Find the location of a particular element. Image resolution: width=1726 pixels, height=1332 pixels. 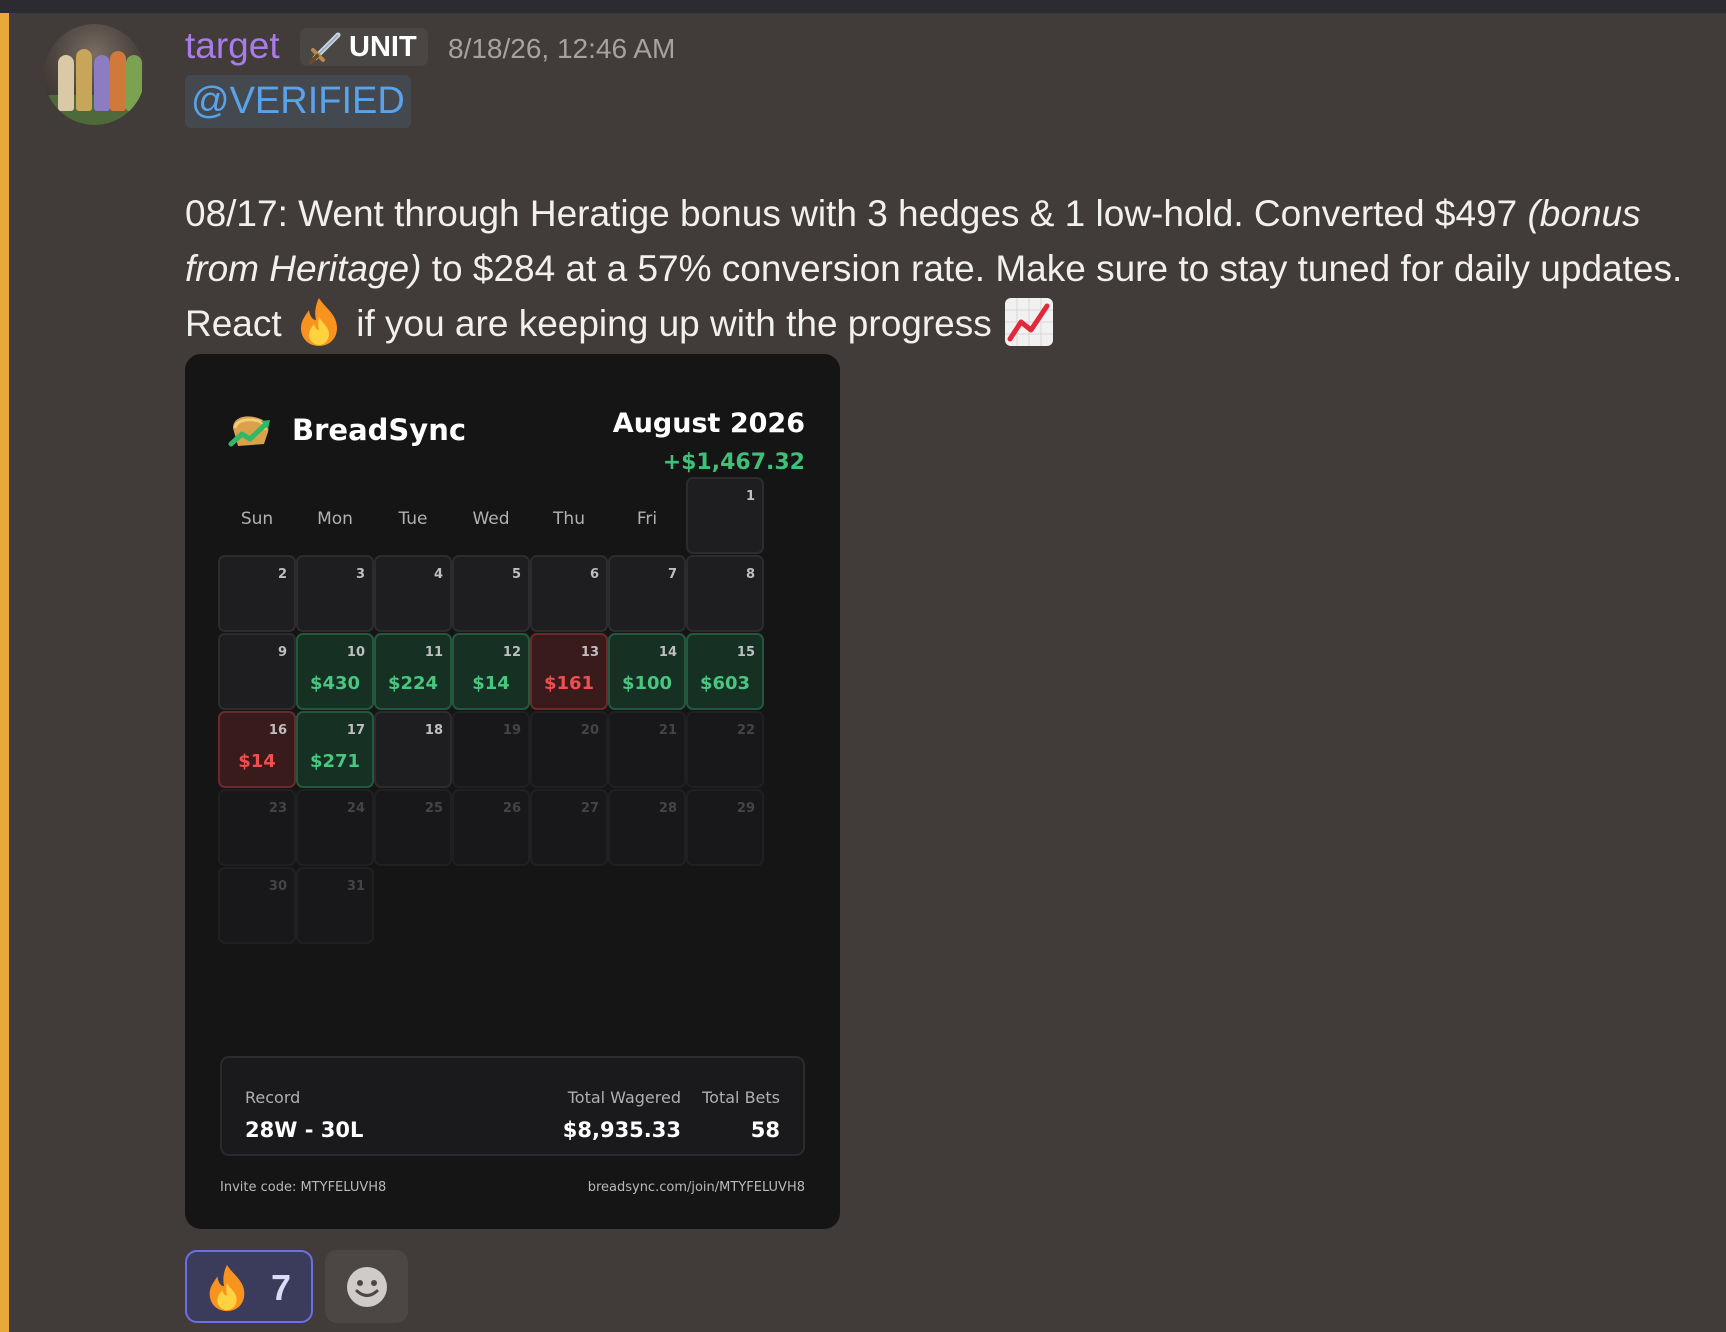

day-number: 20 is located at coordinates (589, 730).